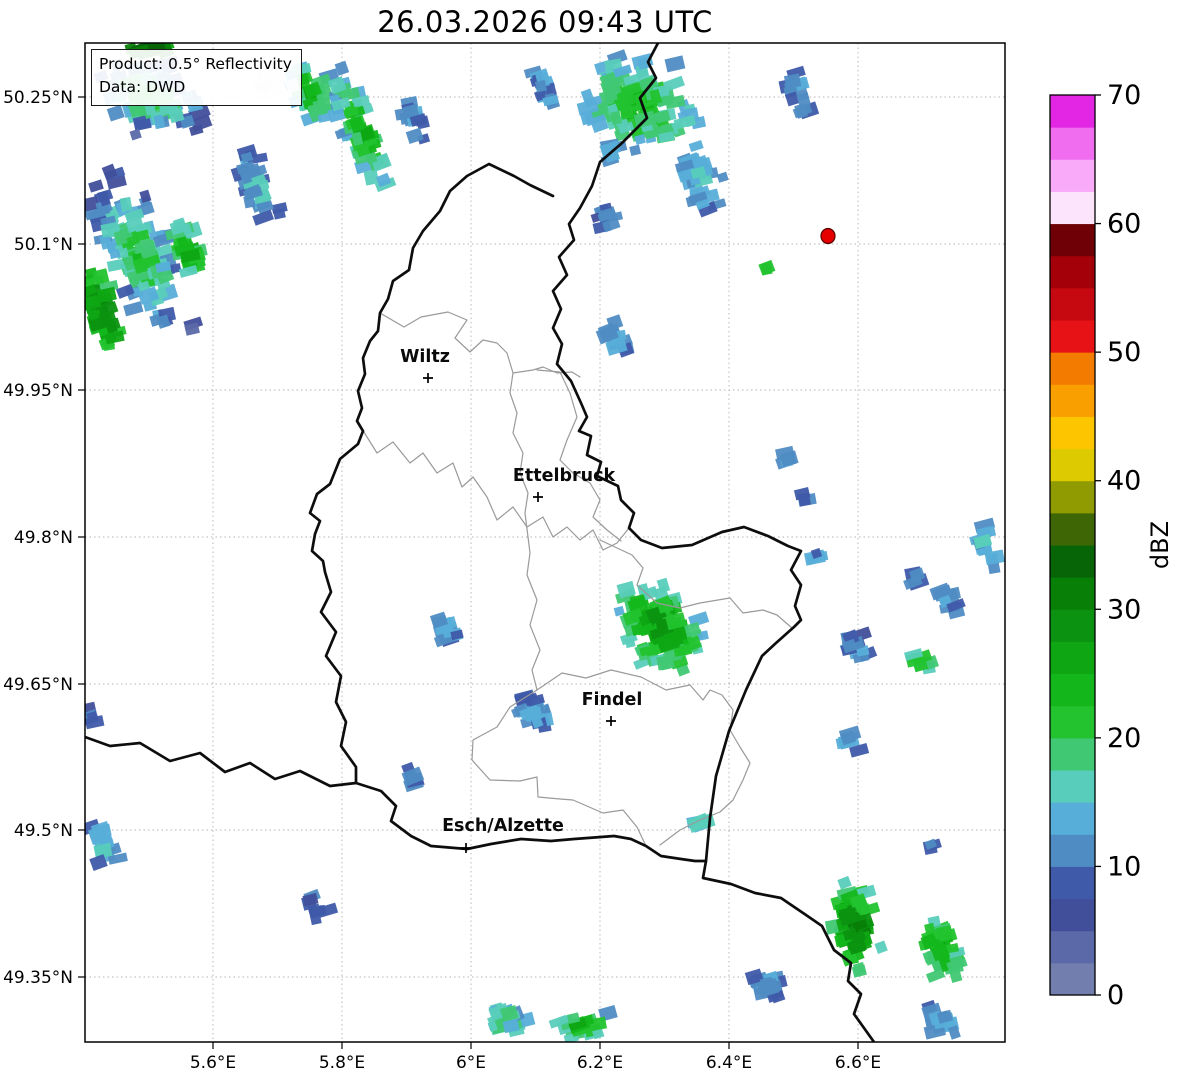 This screenshot has height=1081, width=1184. Describe the element at coordinates (503, 826) in the screenshot. I see `city-label: Esch/Alzette` at that location.